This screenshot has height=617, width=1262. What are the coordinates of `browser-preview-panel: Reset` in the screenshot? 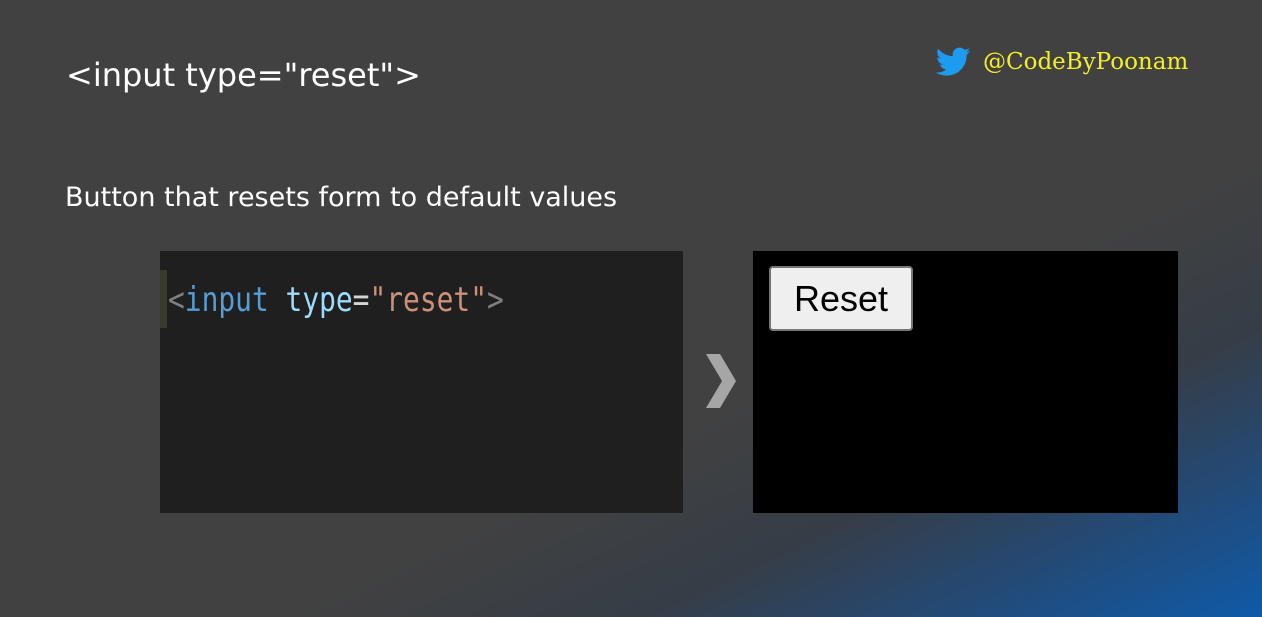 It's located at (965, 382).